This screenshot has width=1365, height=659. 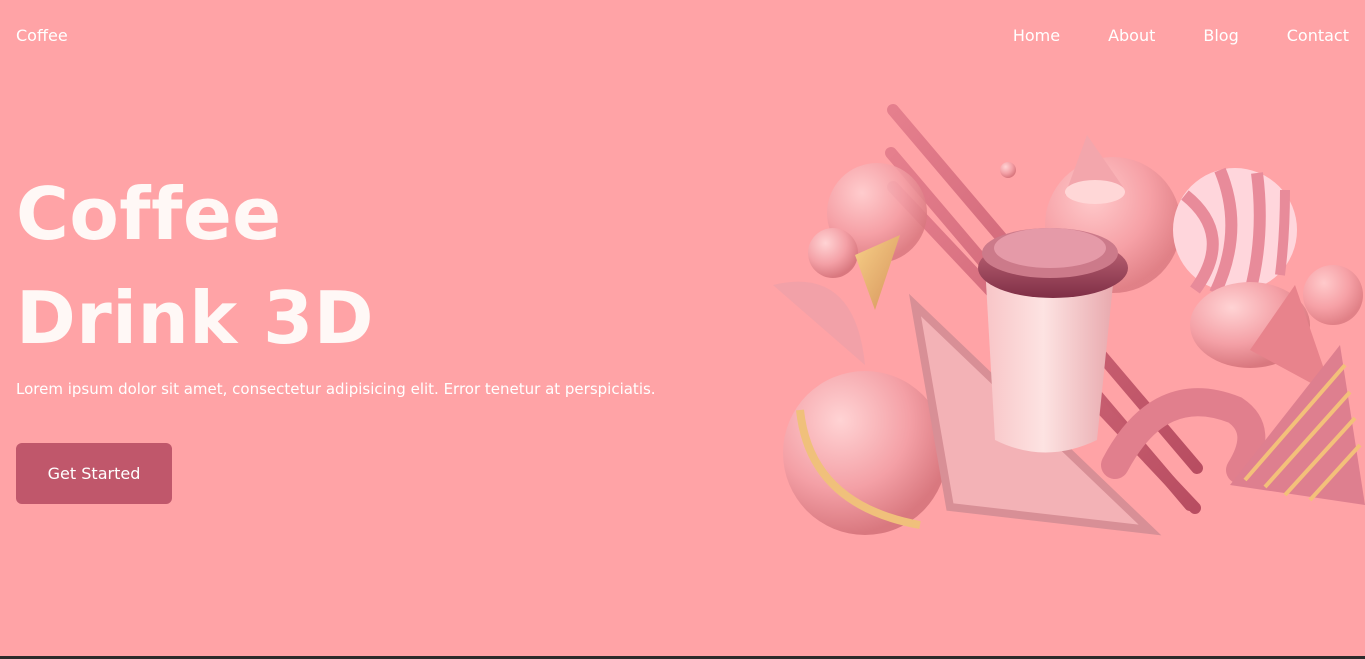 What do you see at coordinates (682, 36) in the screenshot?
I see `top-navigation: Coffee Home About Blog Contact` at bounding box center [682, 36].